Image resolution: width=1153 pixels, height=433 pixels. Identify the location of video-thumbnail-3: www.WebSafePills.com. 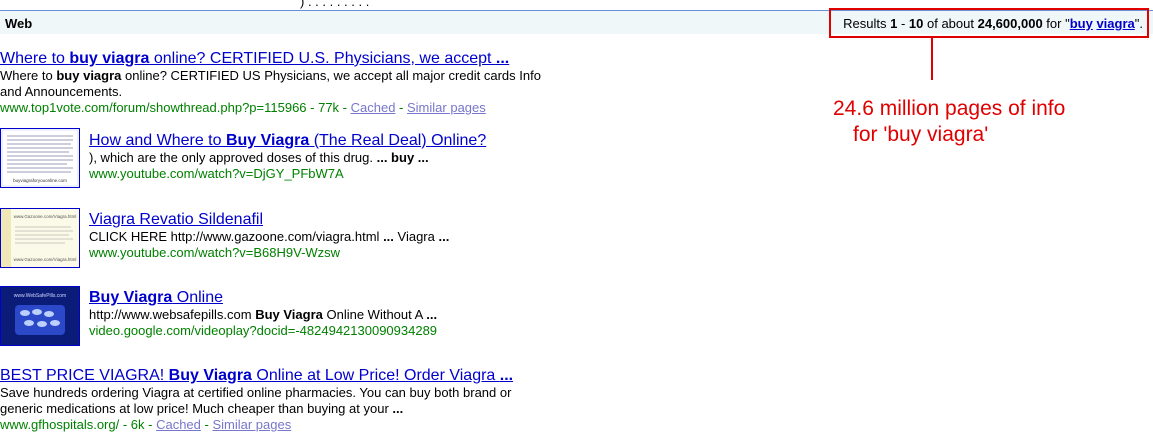
(40, 316).